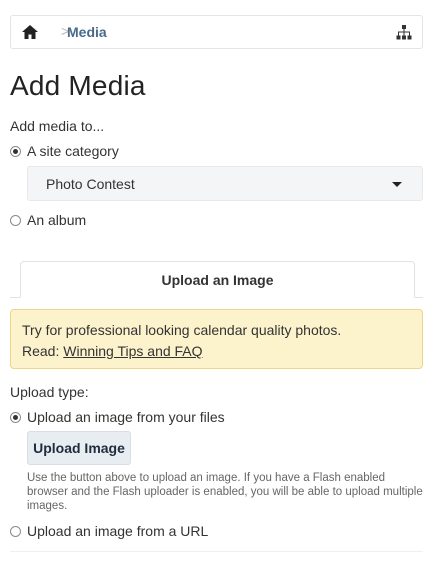 The image size is (433, 575). Describe the element at coordinates (126, 417) in the screenshot. I see `radio-label: Upload an image from your files` at that location.